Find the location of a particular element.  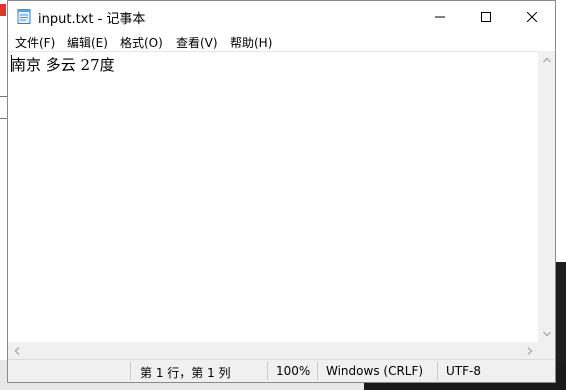

close-button is located at coordinates (532, 16).